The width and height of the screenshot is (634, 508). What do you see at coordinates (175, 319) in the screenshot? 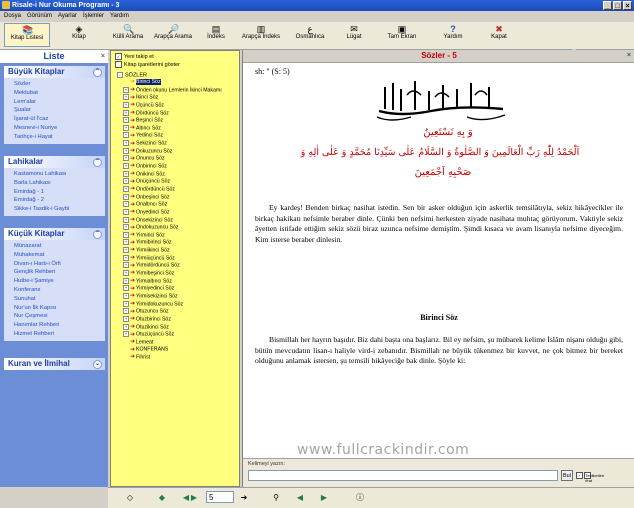
I see `tree-item: + ➔Otuzbirinci Söz` at bounding box center [175, 319].